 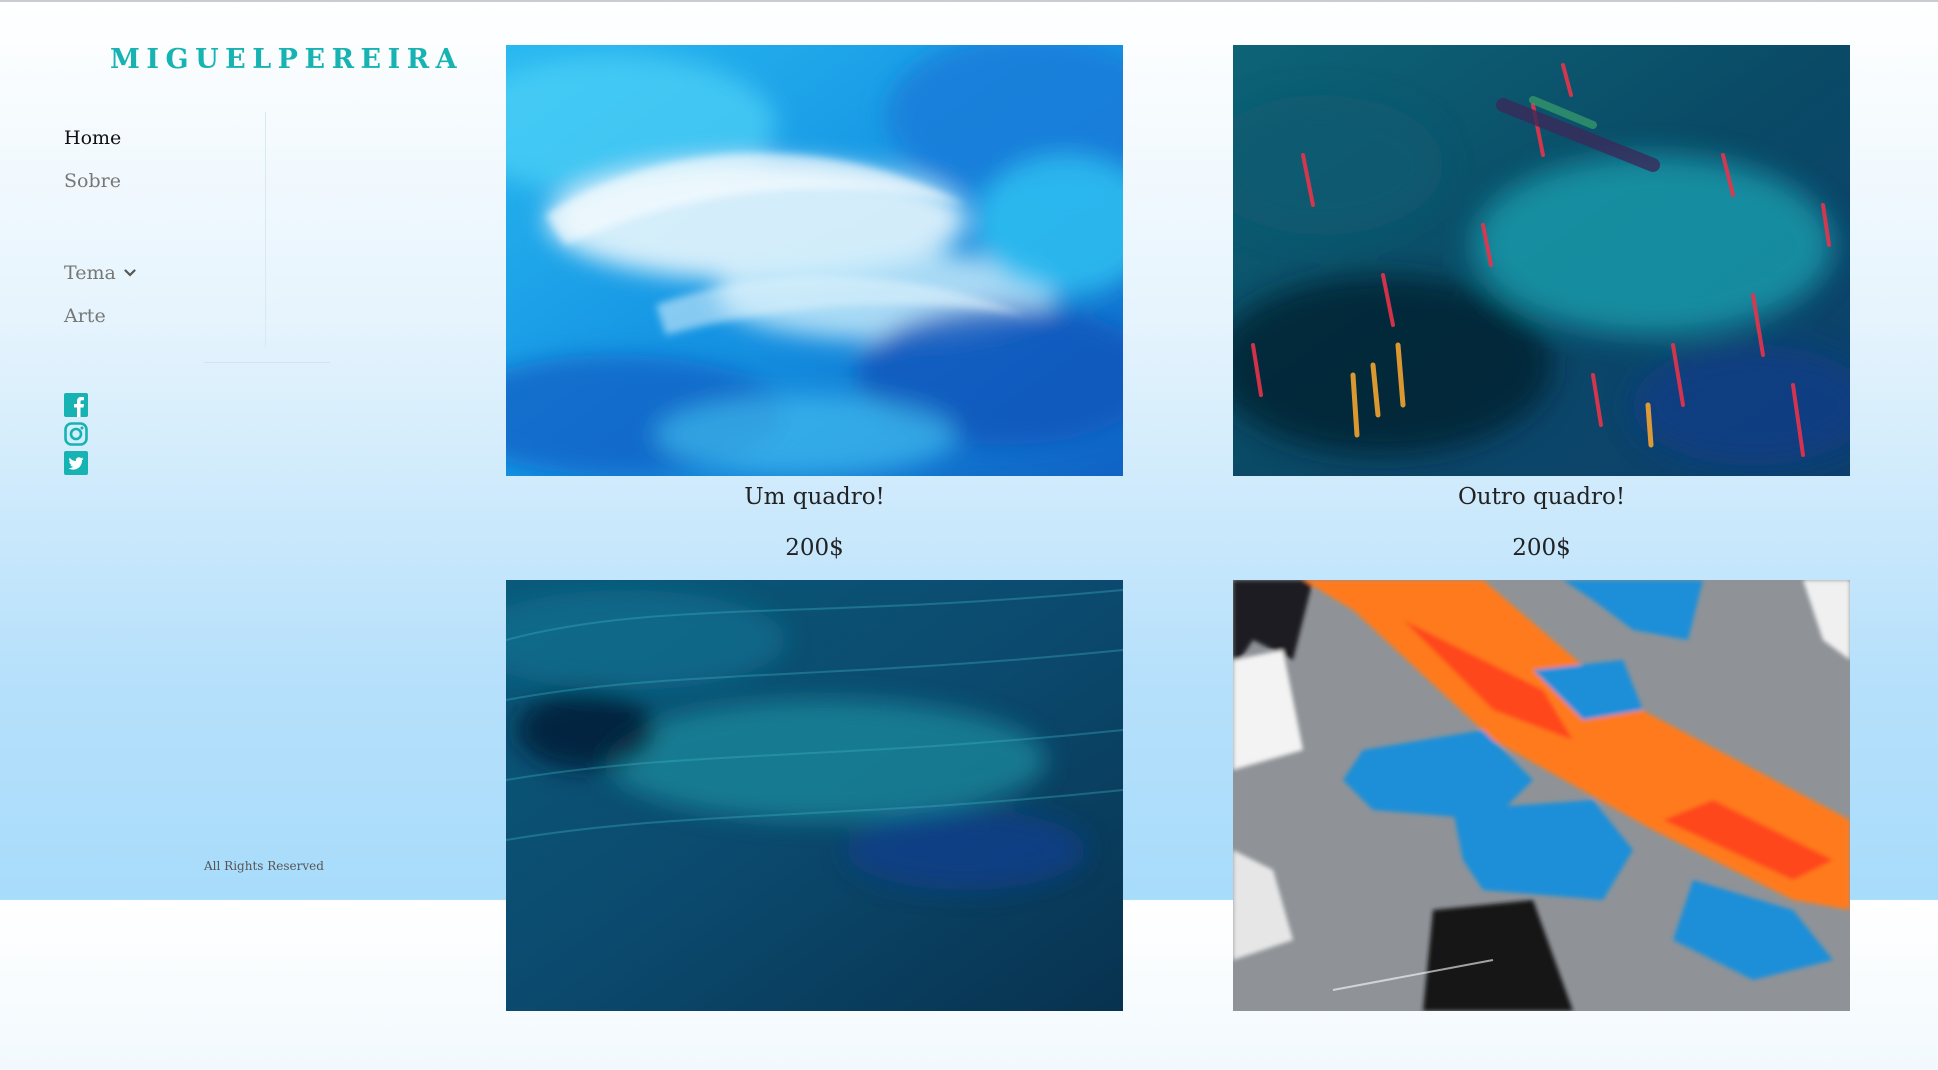 I want to click on social-links, so click(x=76, y=436).